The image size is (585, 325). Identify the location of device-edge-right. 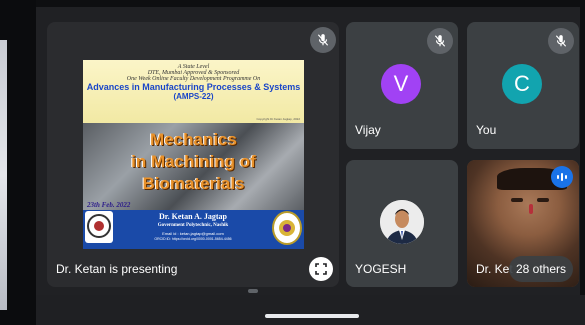
(582, 162).